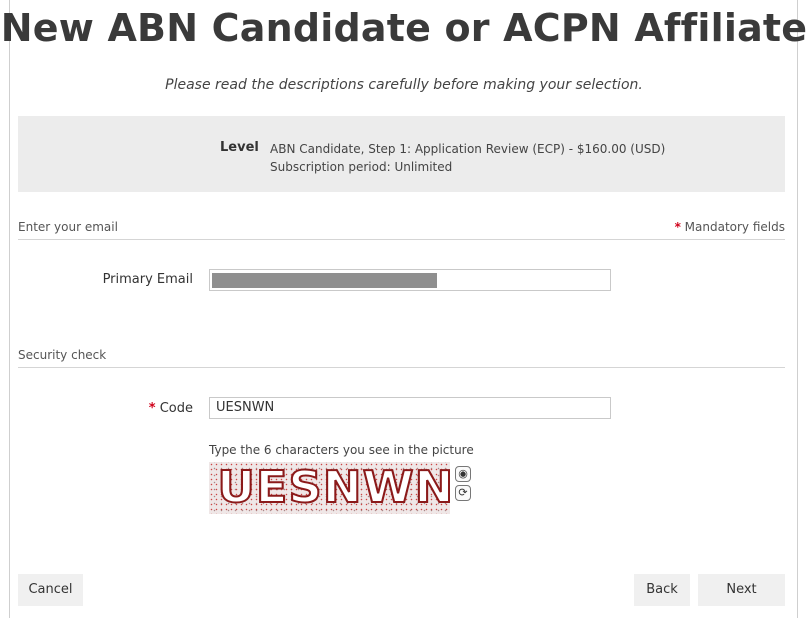 This screenshot has width=808, height=618. I want to click on next-button: Next, so click(741, 590).